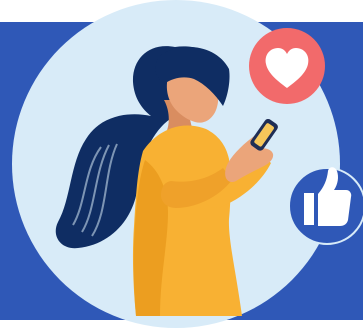  I want to click on heart-badge, so click(287, 66).